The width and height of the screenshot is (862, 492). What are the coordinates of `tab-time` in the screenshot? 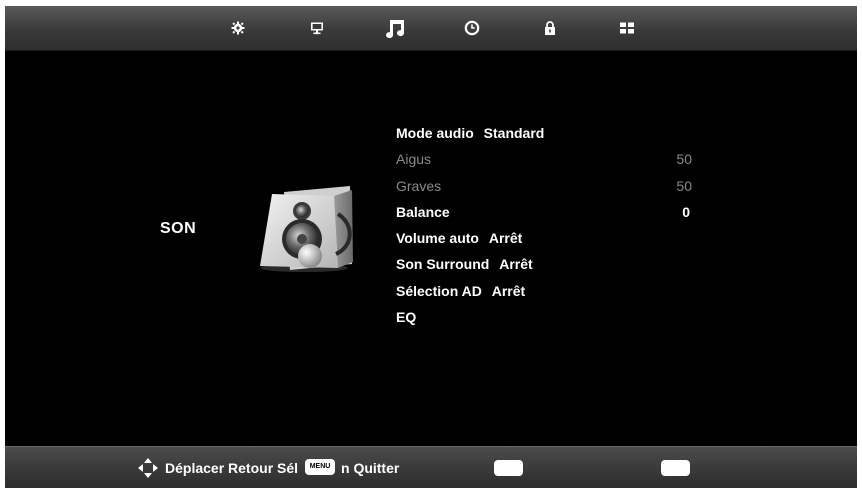 It's located at (472, 28).